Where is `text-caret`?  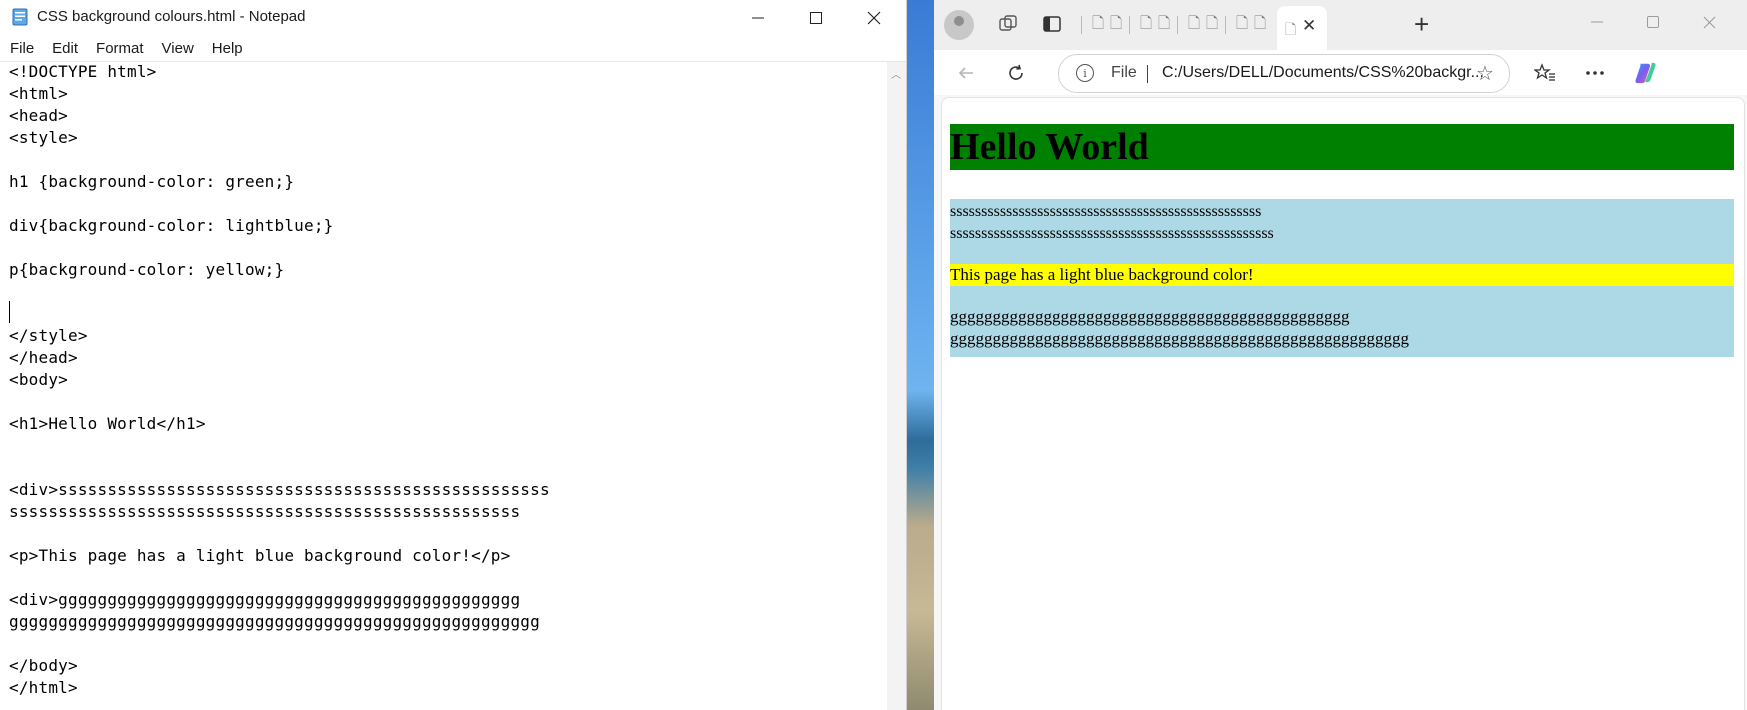 text-caret is located at coordinates (9, 312).